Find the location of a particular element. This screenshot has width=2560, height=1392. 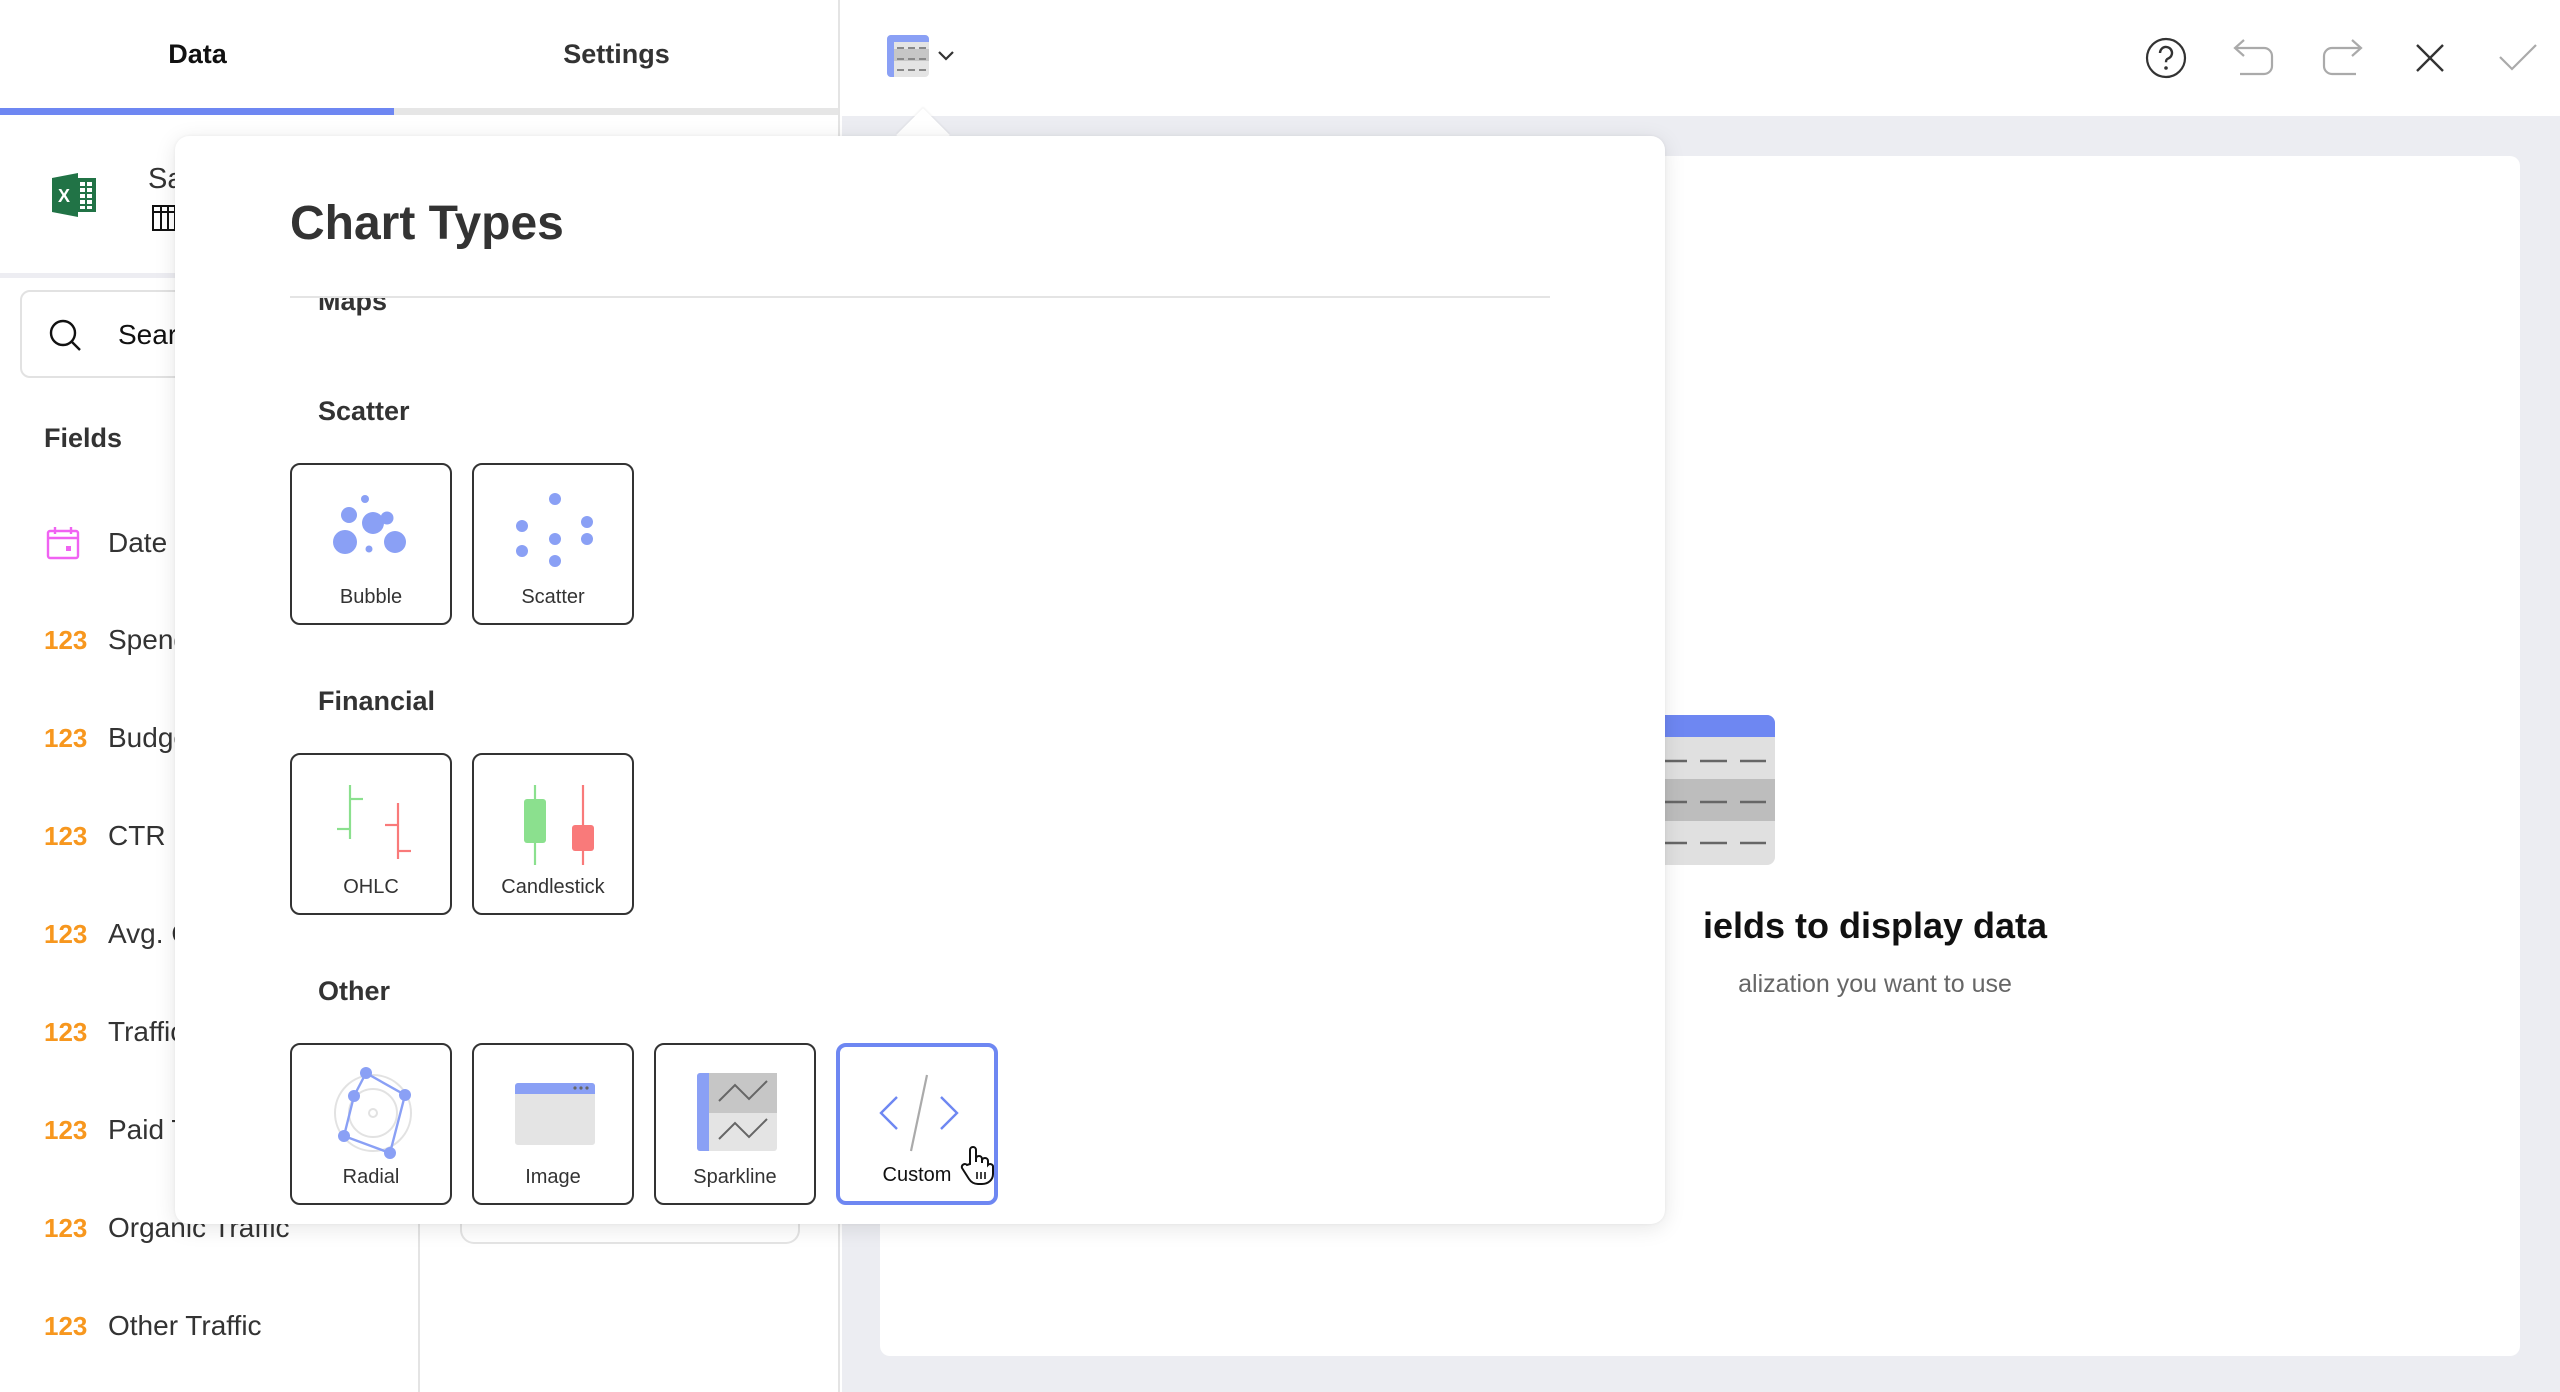

visualization-toolbar is located at coordinates (1701, 58).